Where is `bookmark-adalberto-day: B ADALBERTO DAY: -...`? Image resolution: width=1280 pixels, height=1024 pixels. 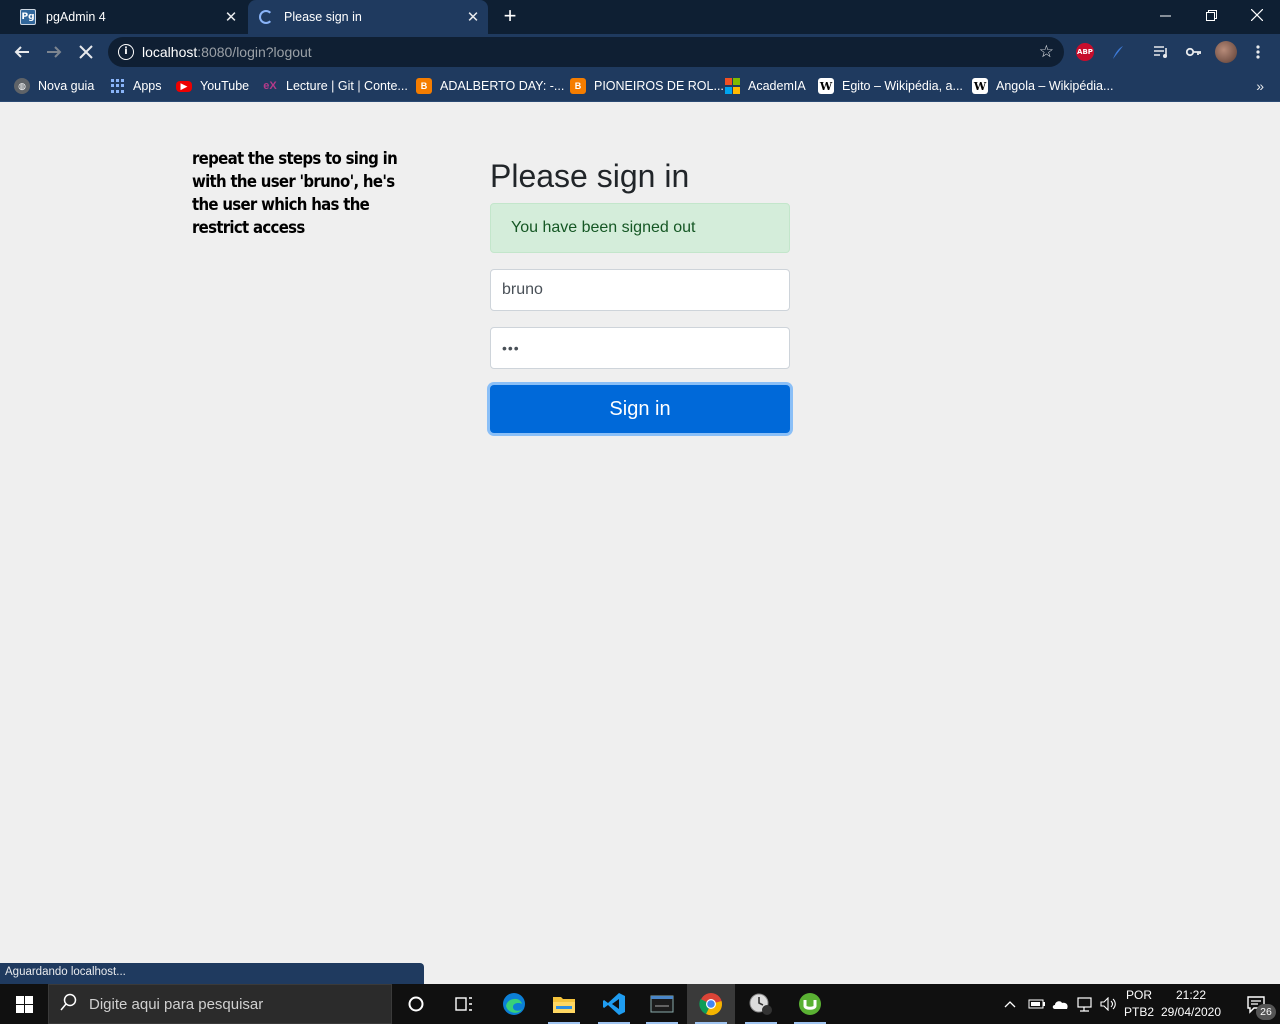 bookmark-adalberto-day: B ADALBERTO DAY: -... is located at coordinates (490, 86).